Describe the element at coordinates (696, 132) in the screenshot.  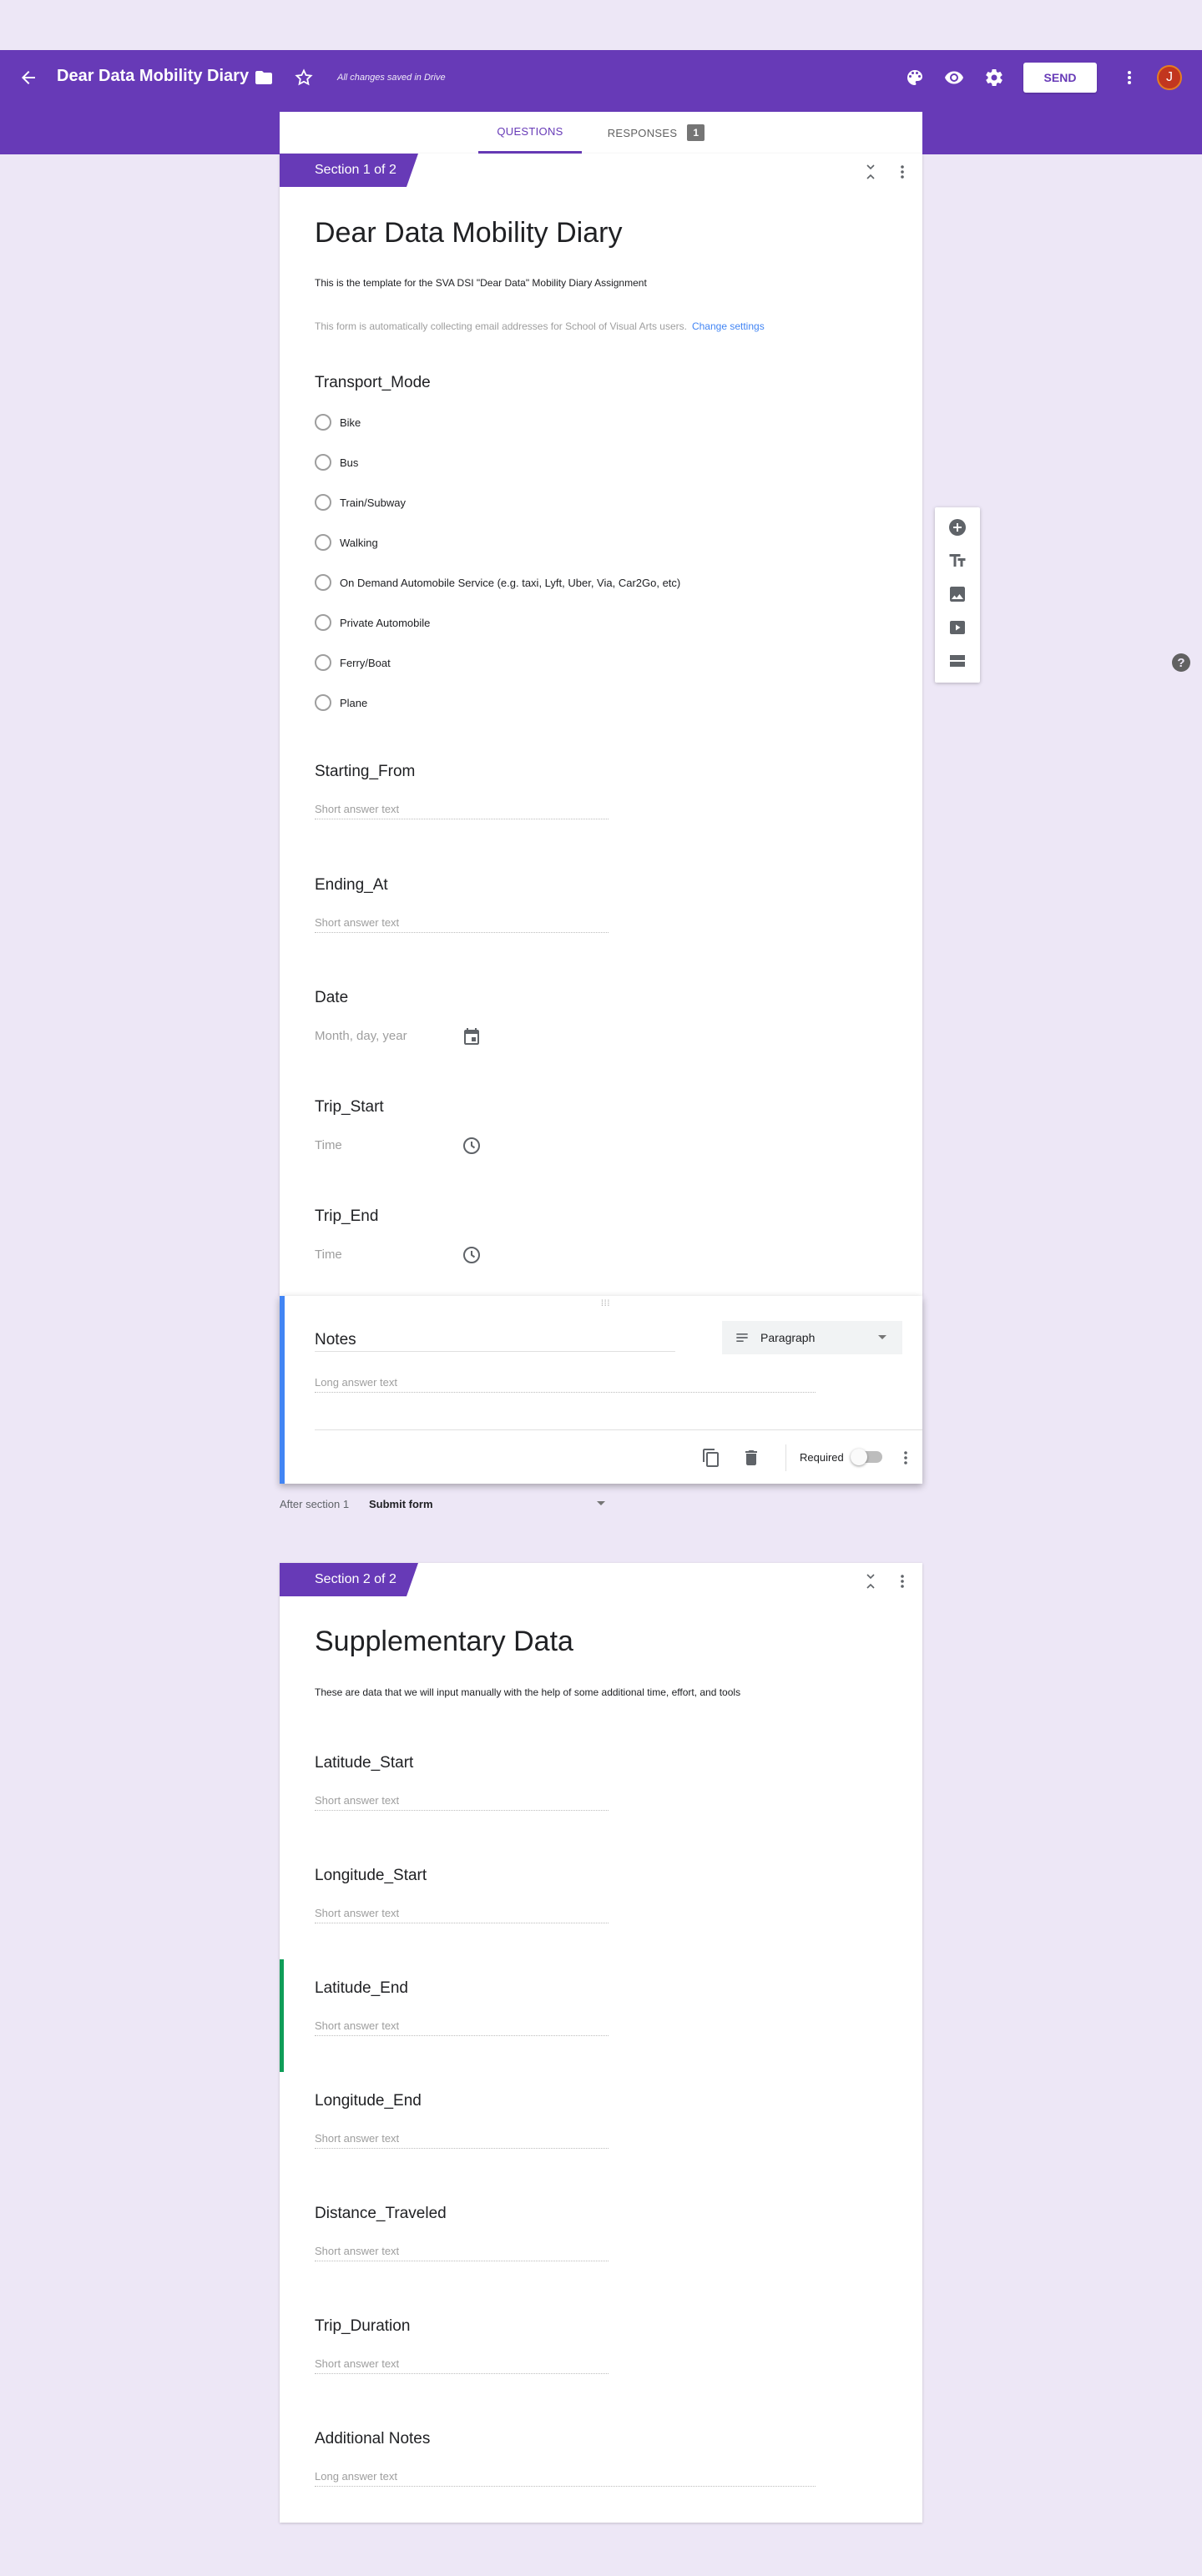
I see `responses-count-badge: 1` at that location.